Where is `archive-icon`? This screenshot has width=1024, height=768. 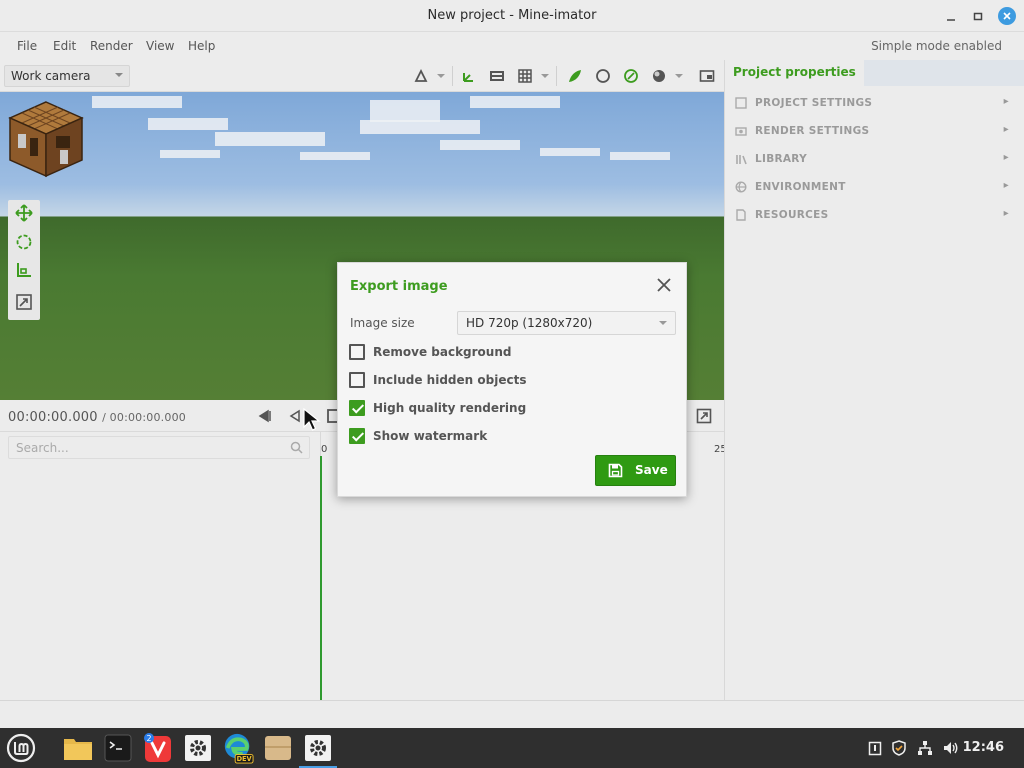
archive-icon is located at coordinates (278, 748).